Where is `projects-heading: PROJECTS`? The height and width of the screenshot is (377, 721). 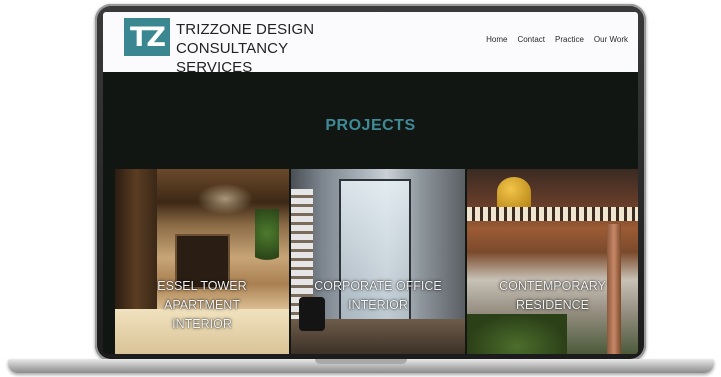 projects-heading: PROJECTS is located at coordinates (370, 125).